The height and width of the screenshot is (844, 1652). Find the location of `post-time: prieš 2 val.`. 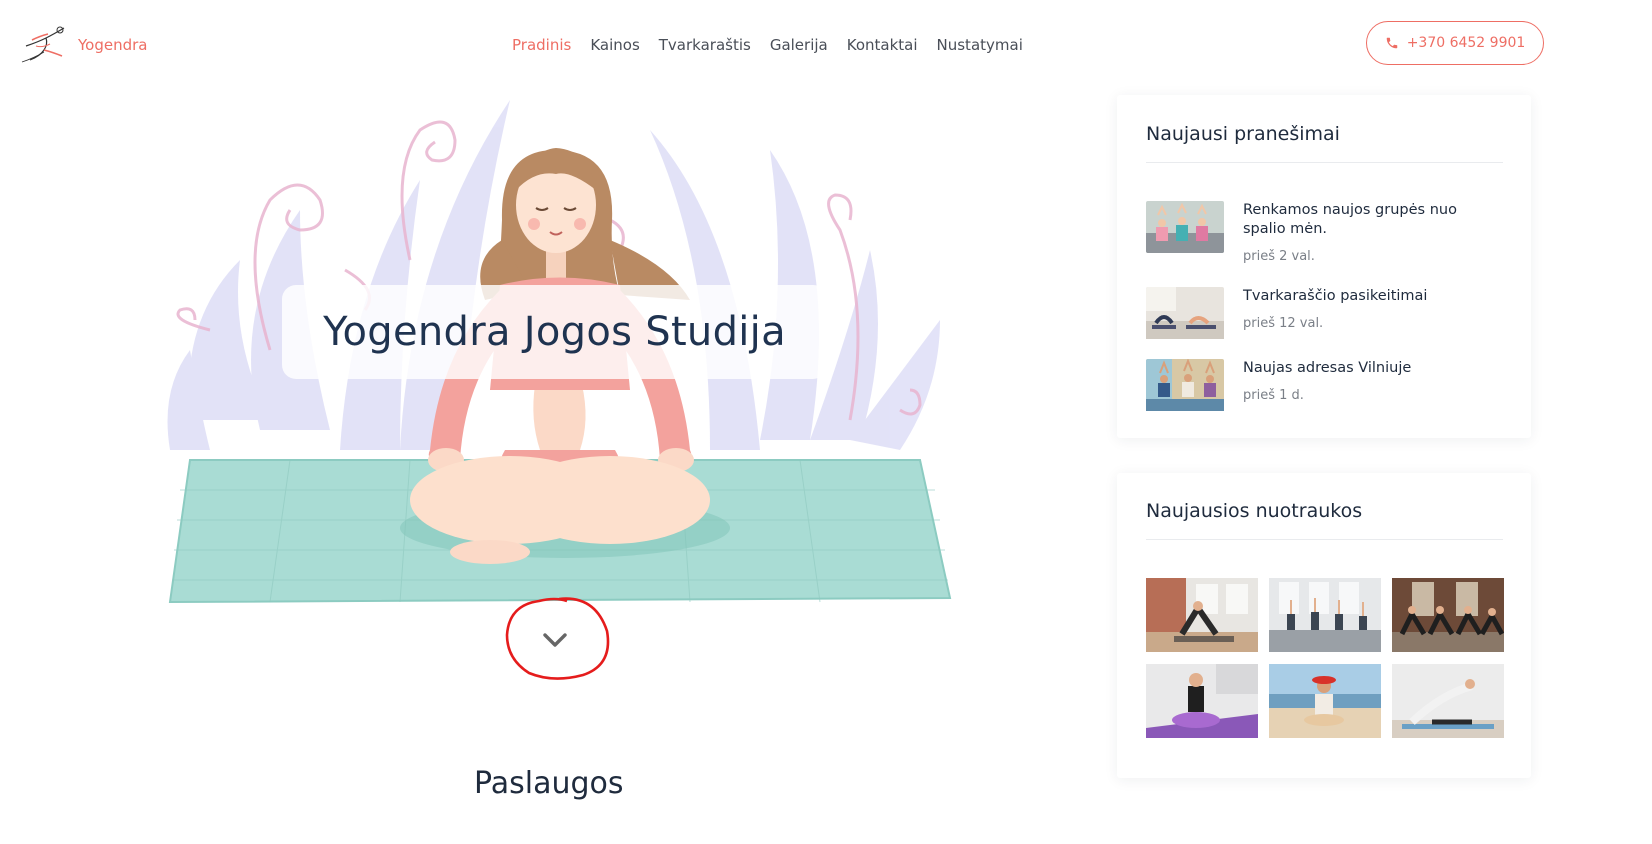

post-time: prieš 2 val. is located at coordinates (1279, 256).